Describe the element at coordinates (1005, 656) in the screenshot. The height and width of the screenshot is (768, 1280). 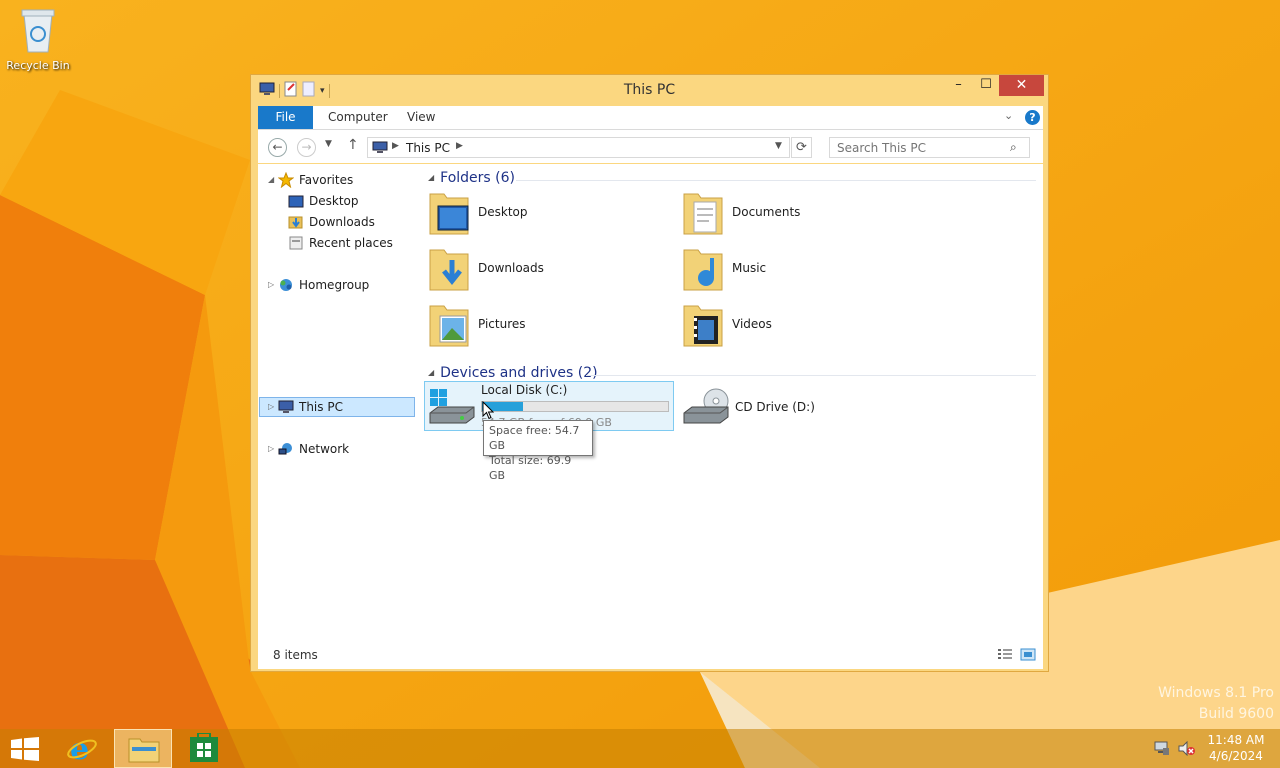
I see `details-view-icon` at that location.